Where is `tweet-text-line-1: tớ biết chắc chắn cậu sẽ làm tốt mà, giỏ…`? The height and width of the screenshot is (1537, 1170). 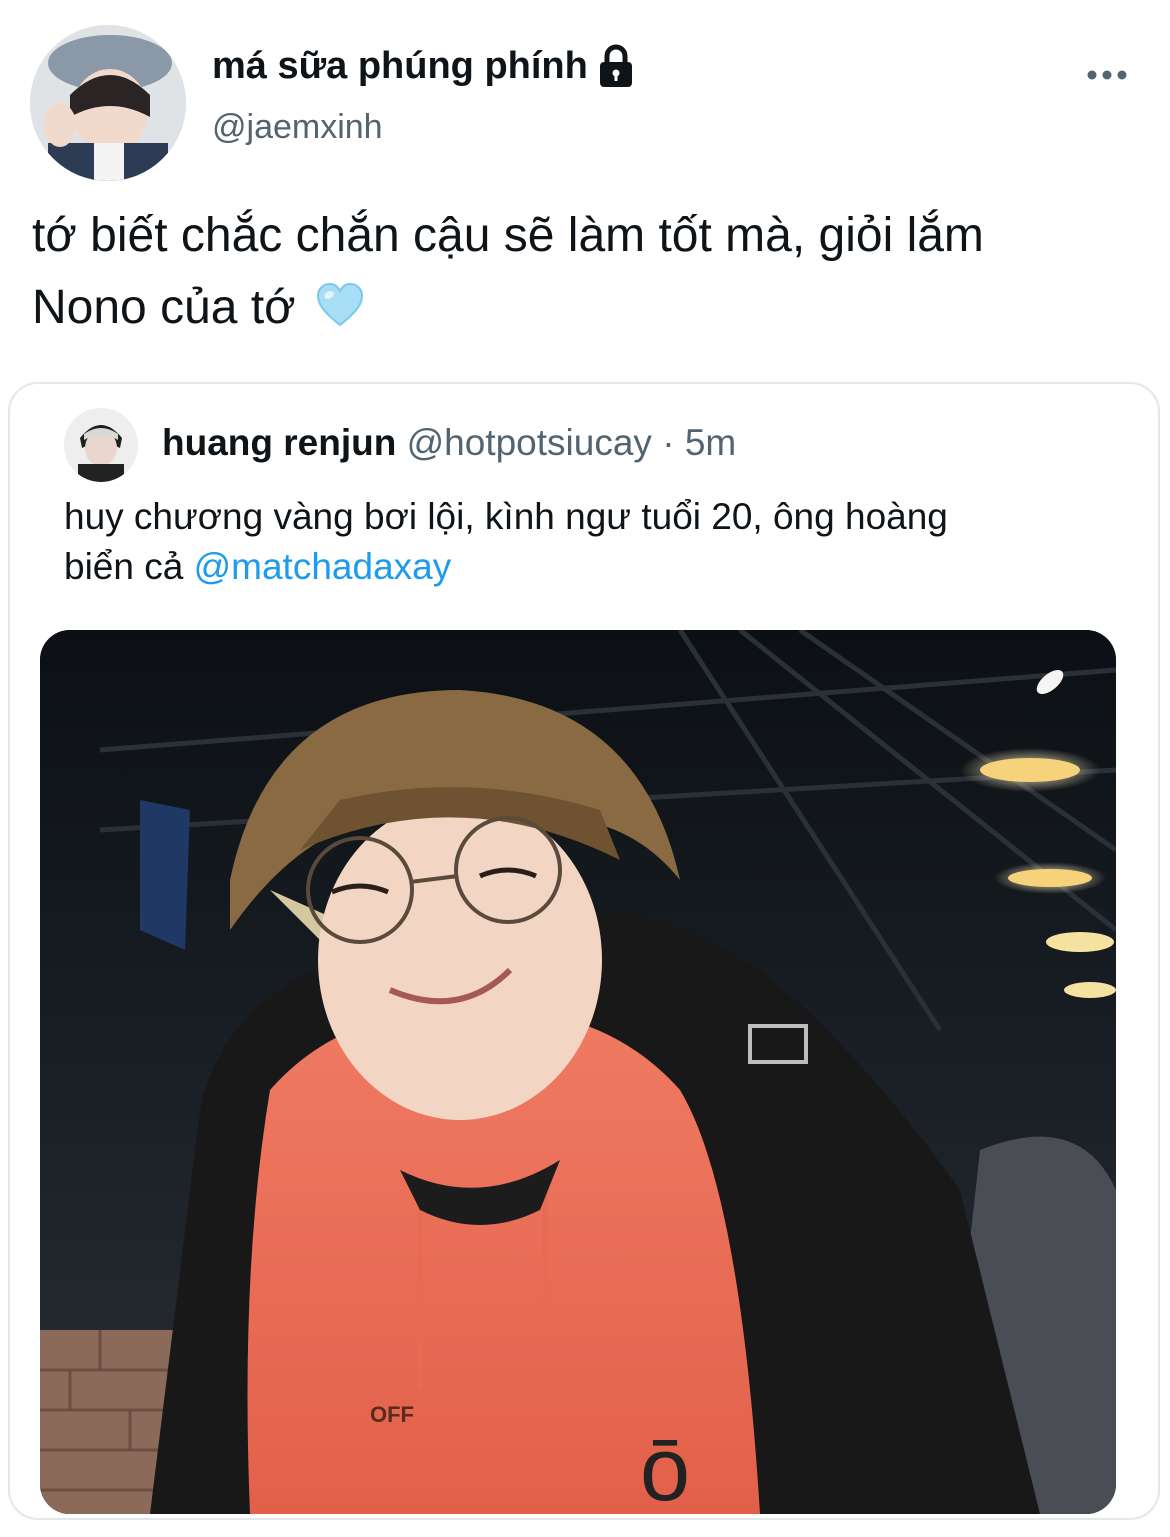 tweet-text-line-1: tớ biết chắc chắn cậu sẽ làm tốt mà, giỏ… is located at coordinates (508, 235).